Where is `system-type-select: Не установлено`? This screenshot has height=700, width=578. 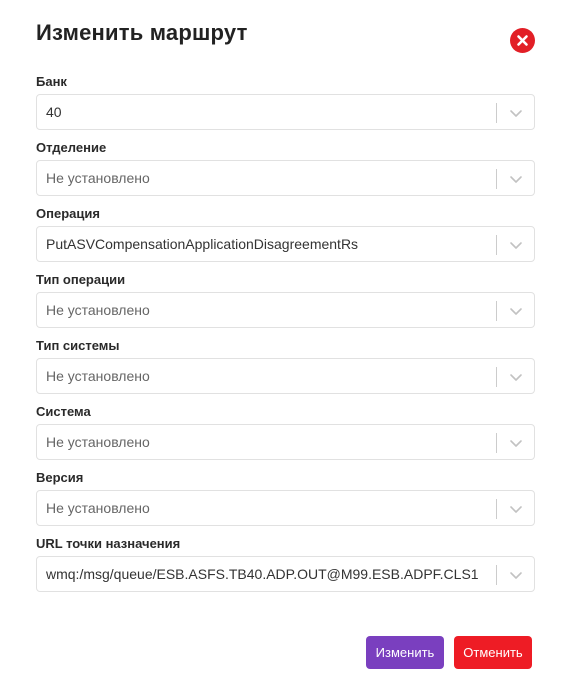 system-type-select: Не установлено is located at coordinates (285, 376).